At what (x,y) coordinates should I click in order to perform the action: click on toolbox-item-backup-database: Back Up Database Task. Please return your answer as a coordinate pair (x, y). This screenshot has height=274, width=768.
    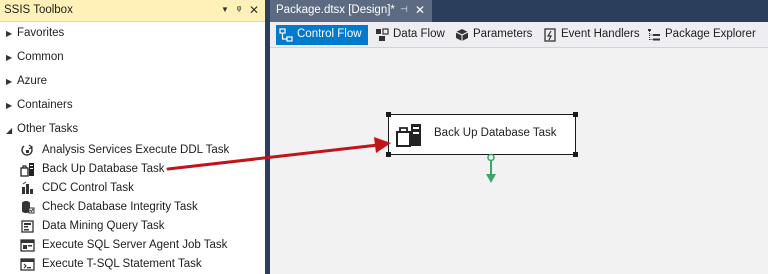
    Looking at the image, I should click on (132, 169).